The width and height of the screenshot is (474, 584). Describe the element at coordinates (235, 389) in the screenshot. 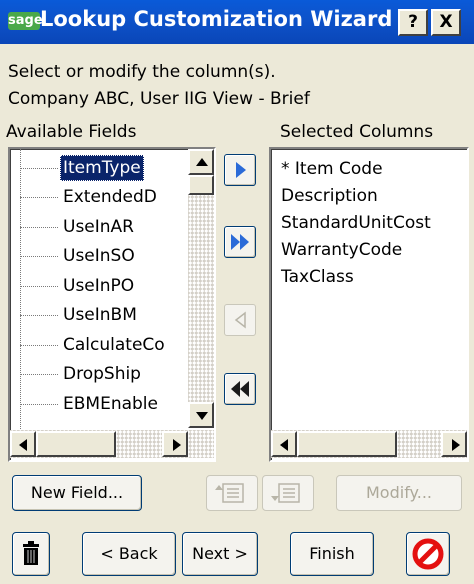

I see `double-arrow-left-icon` at that location.